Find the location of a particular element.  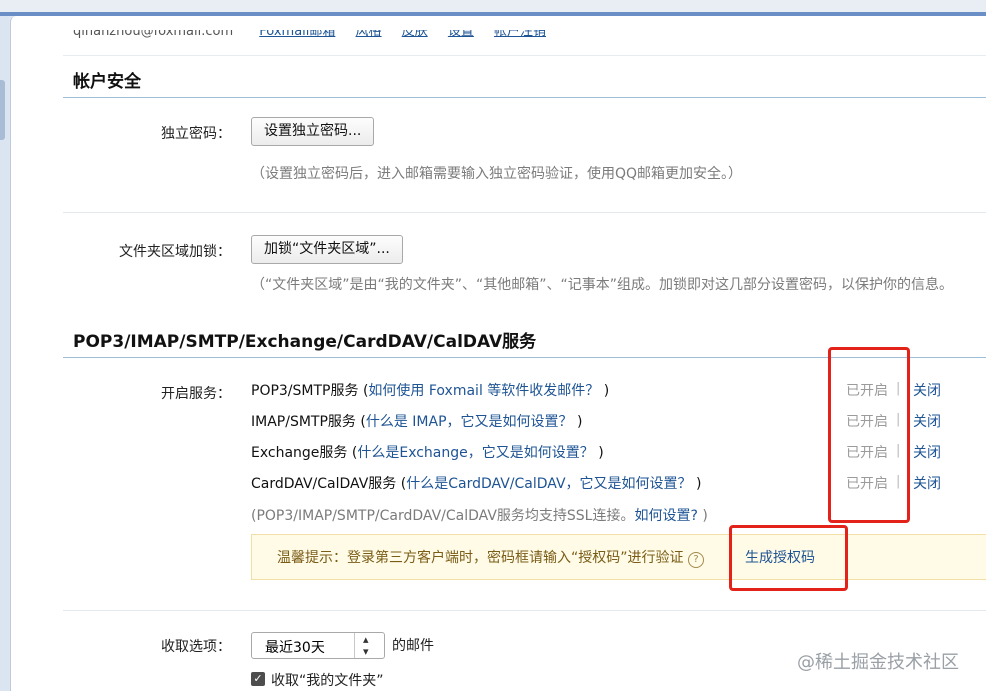

ssl-help-link: 如何设置? is located at coordinates (665, 516).